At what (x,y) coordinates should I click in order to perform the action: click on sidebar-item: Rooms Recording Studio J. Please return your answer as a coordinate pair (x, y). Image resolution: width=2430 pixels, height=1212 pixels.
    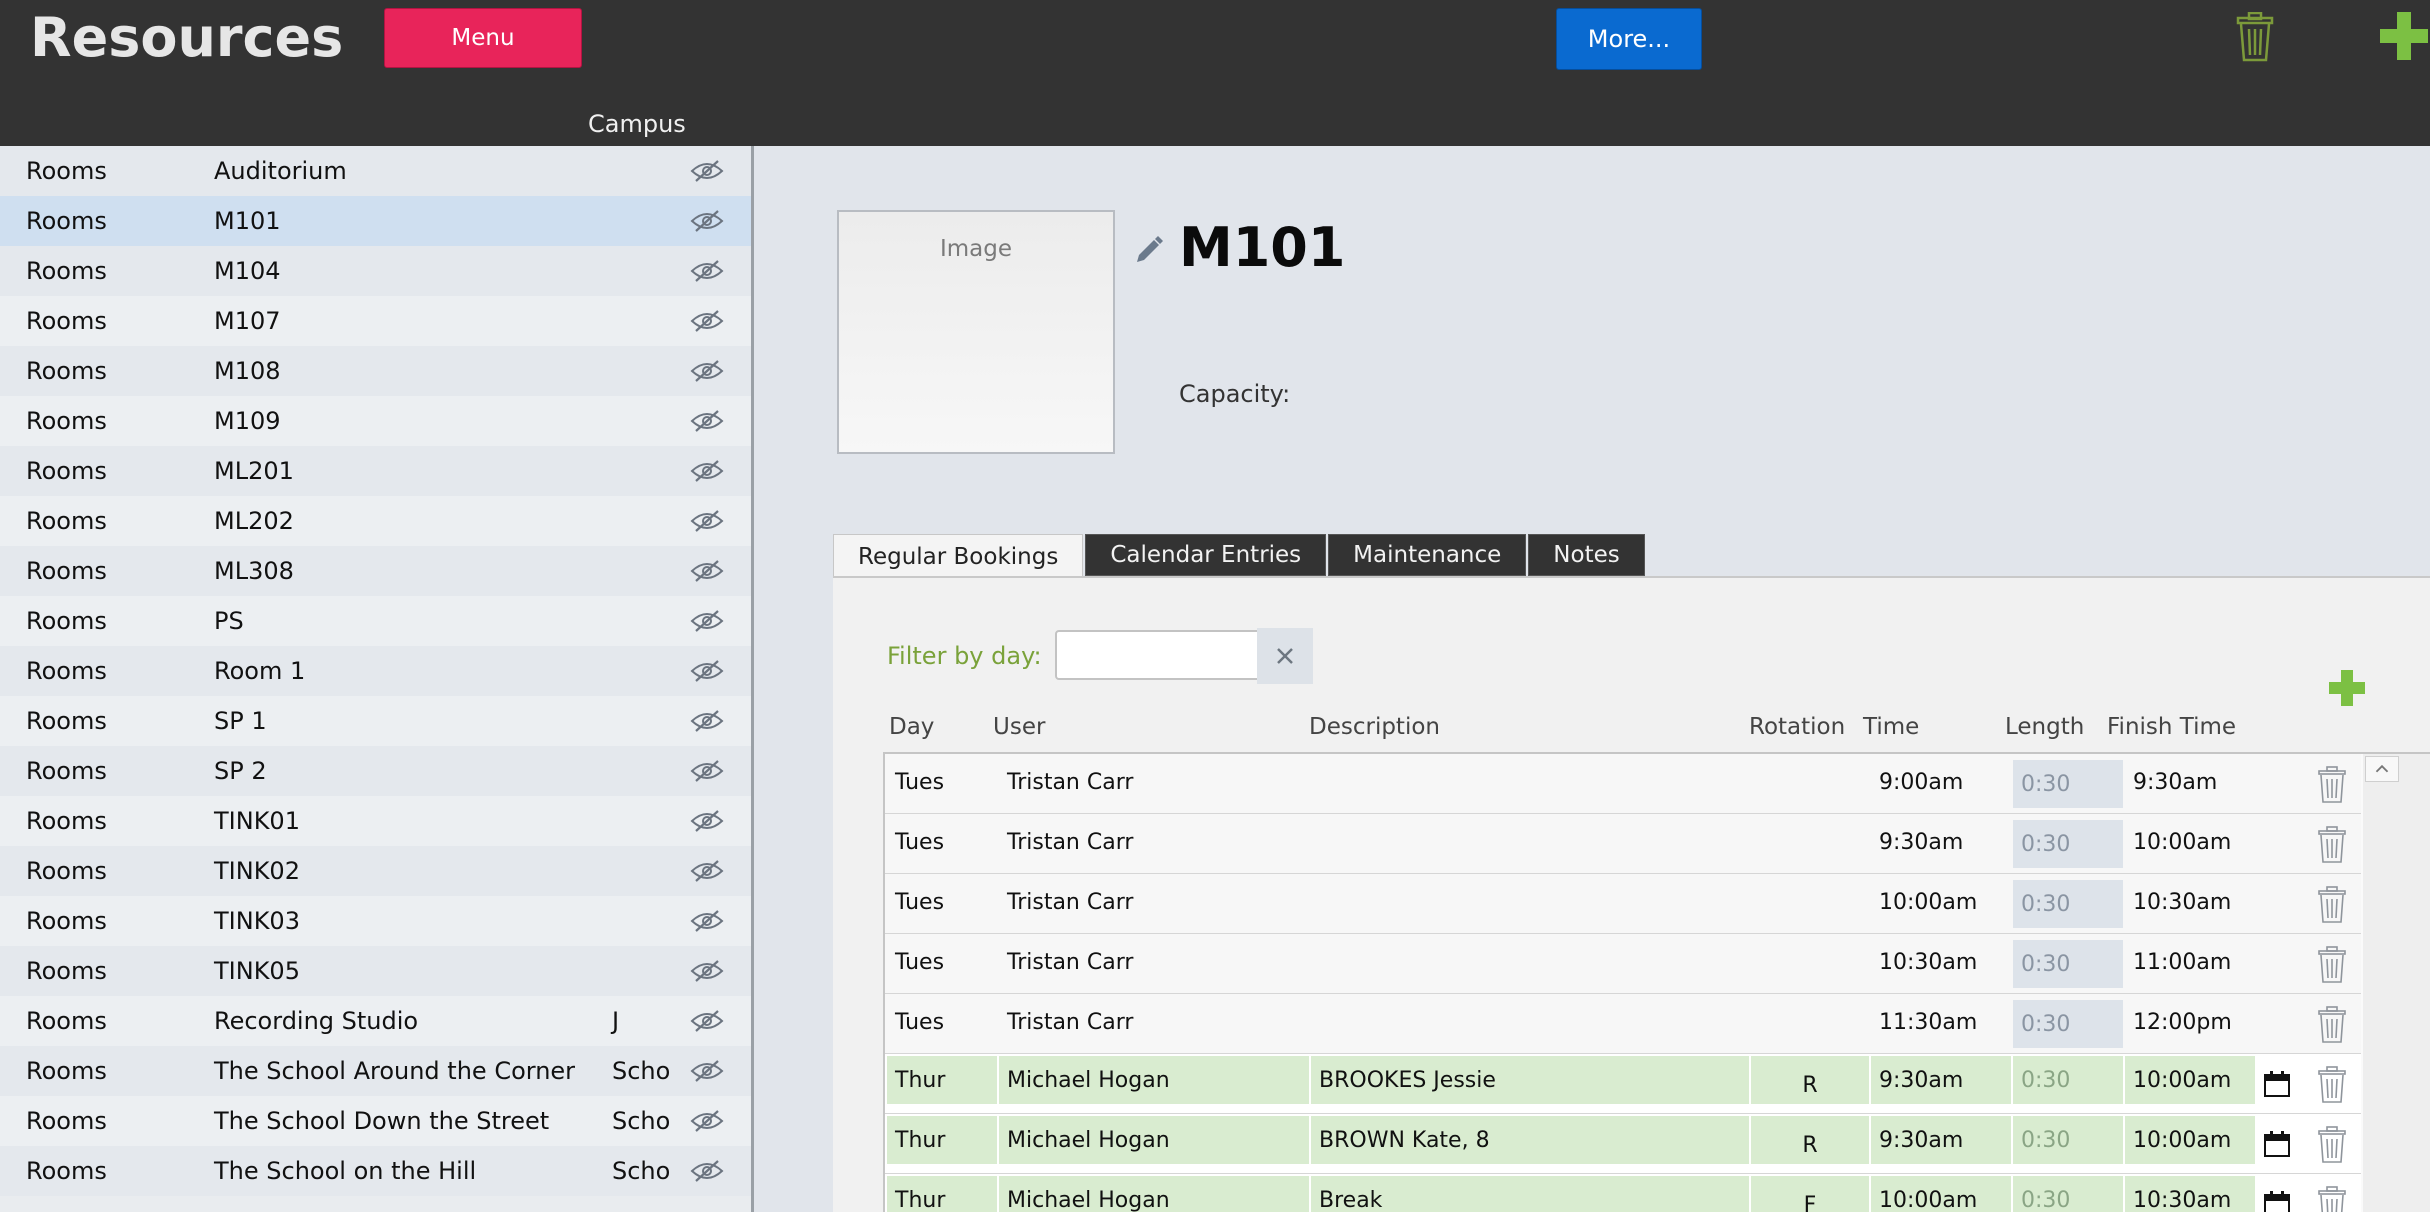
    Looking at the image, I should click on (375, 1021).